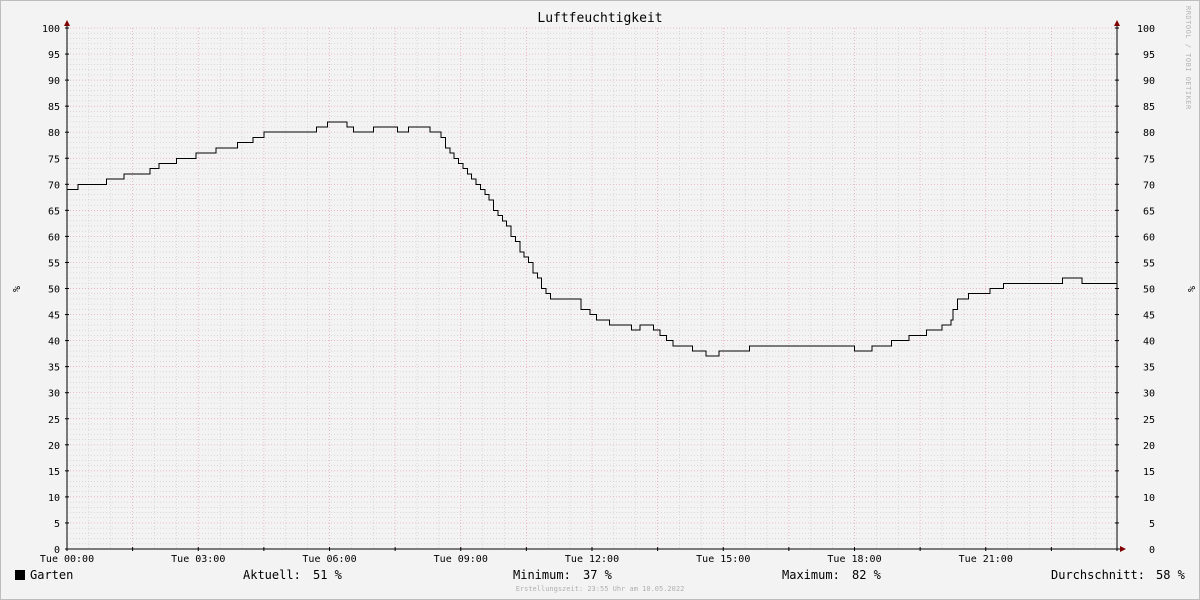  Describe the element at coordinates (1098, 575) in the screenshot. I see `legend-average-label: Durchschnitt:` at that location.